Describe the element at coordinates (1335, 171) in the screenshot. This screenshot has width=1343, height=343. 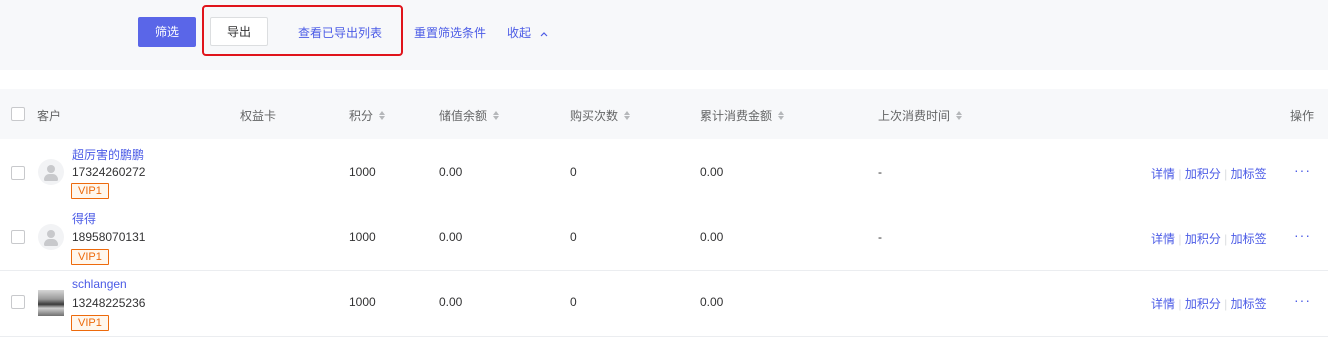
I see `page-scrollbar` at that location.